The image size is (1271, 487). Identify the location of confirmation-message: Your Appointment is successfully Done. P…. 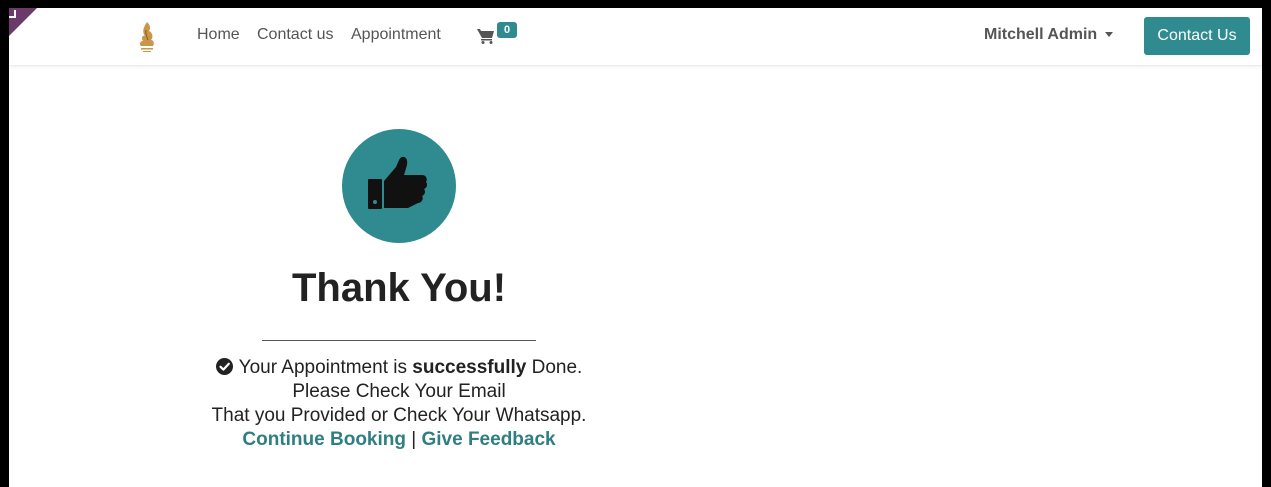
(399, 404).